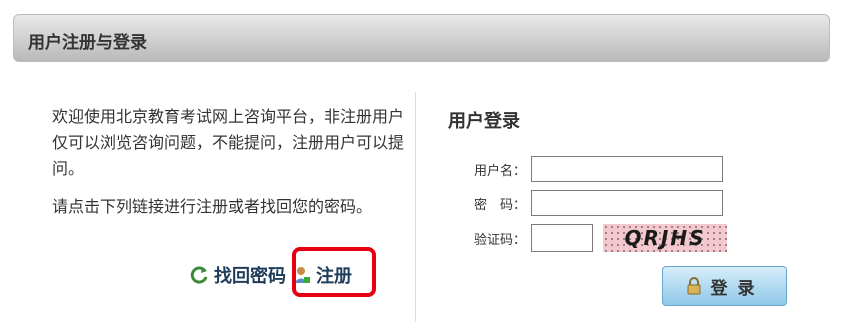  I want to click on register-highlight-box, so click(334, 272).